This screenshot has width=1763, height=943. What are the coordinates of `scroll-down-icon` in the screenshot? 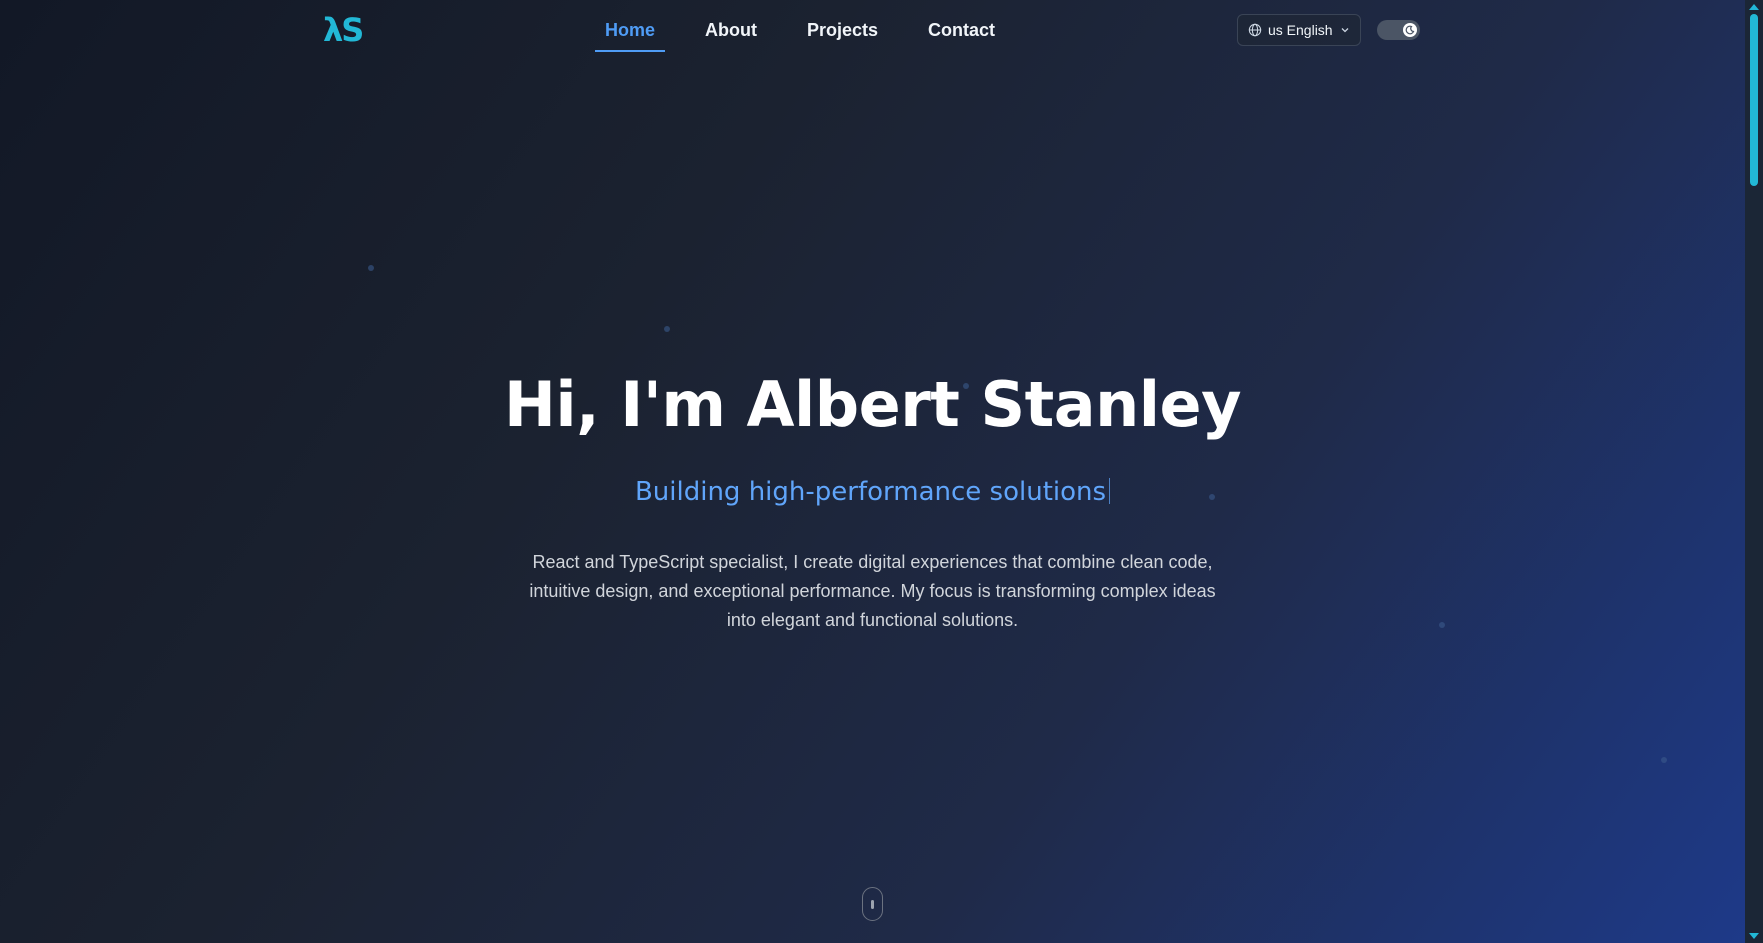 It's located at (1754, 936).